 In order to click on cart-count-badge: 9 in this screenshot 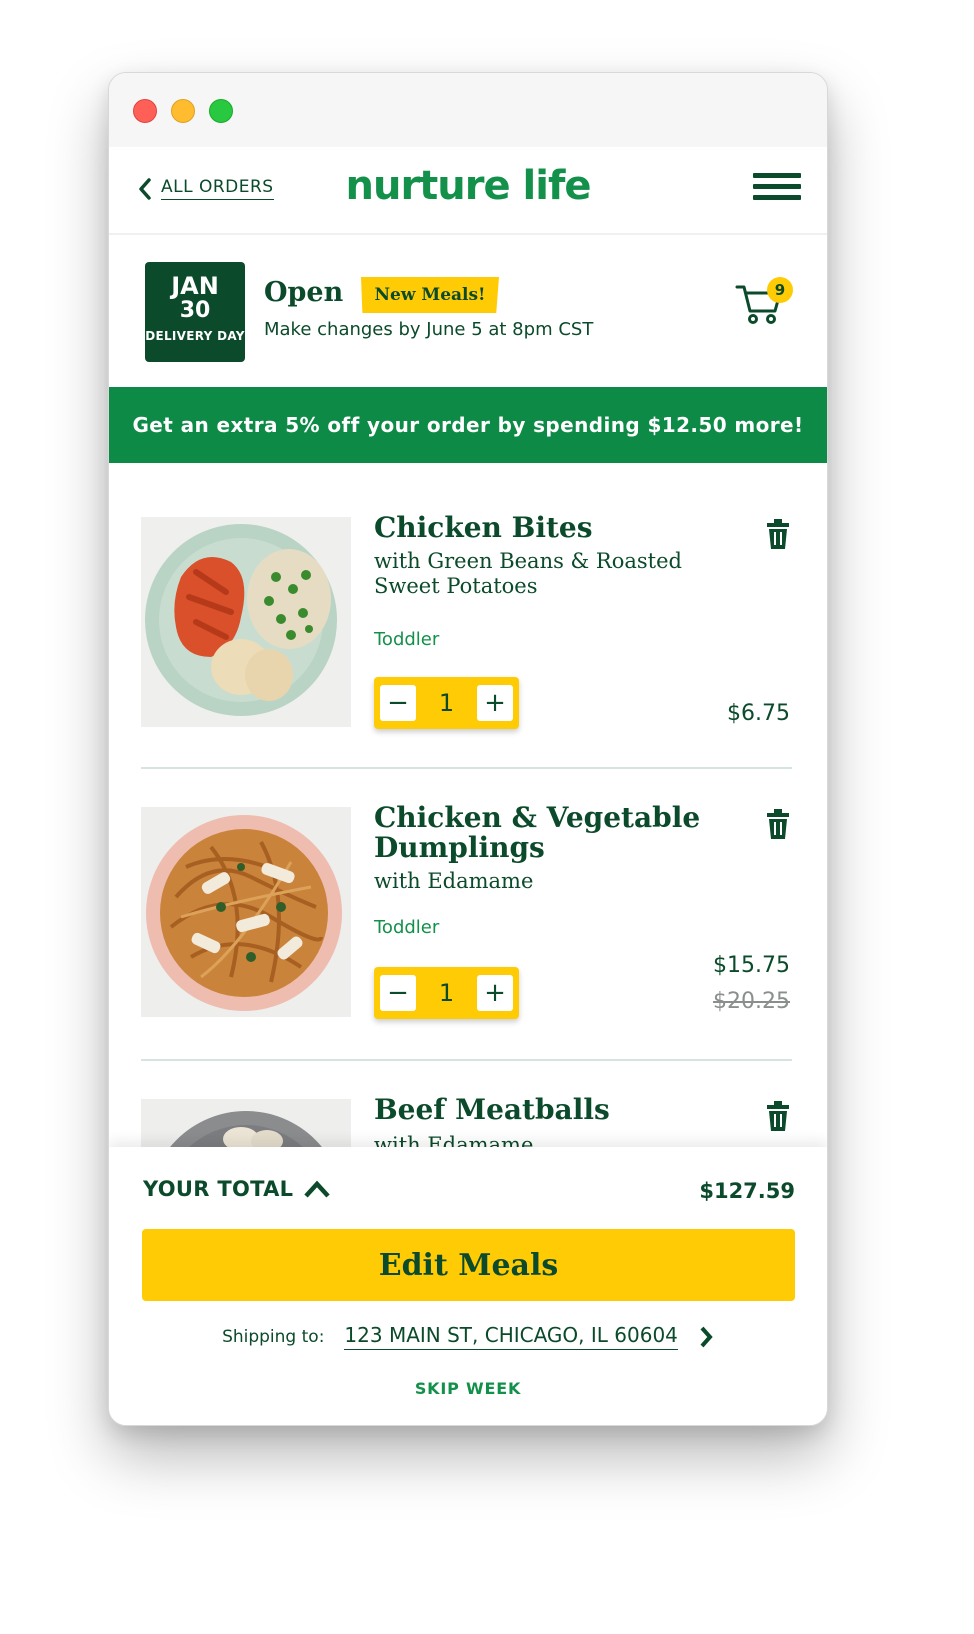, I will do `click(780, 290)`.